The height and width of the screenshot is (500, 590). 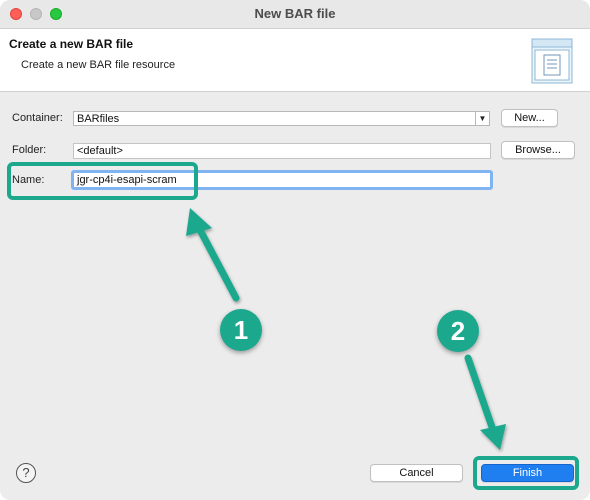 What do you see at coordinates (71, 44) in the screenshot?
I see `banner-title: Create a new BAR file` at bounding box center [71, 44].